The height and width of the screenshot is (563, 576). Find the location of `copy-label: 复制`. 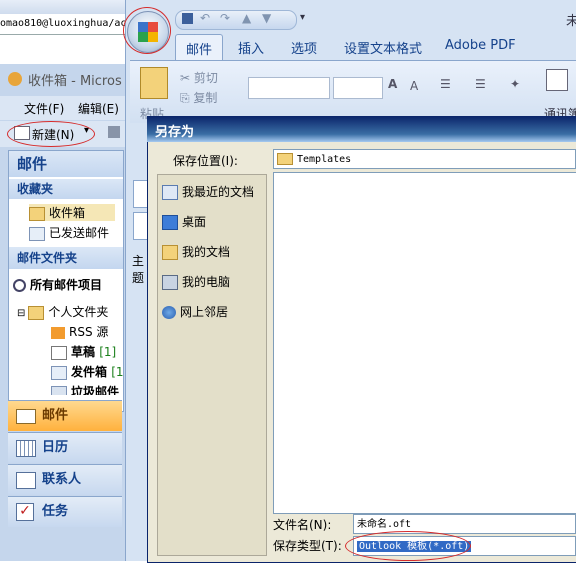

copy-label: 复制 is located at coordinates (205, 98).